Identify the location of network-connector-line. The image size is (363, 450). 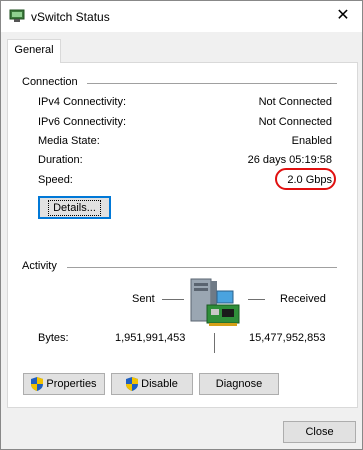
(214, 343).